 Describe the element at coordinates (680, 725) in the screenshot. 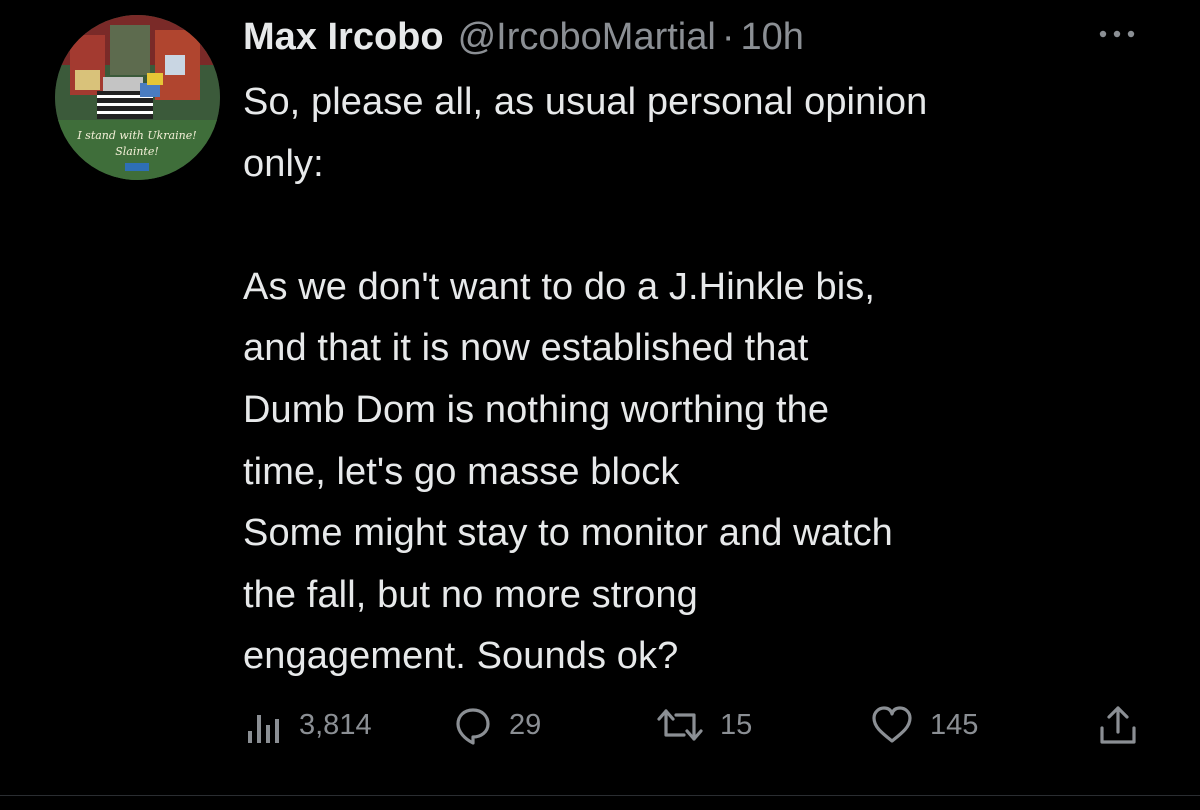

I see `retweet-icon` at that location.